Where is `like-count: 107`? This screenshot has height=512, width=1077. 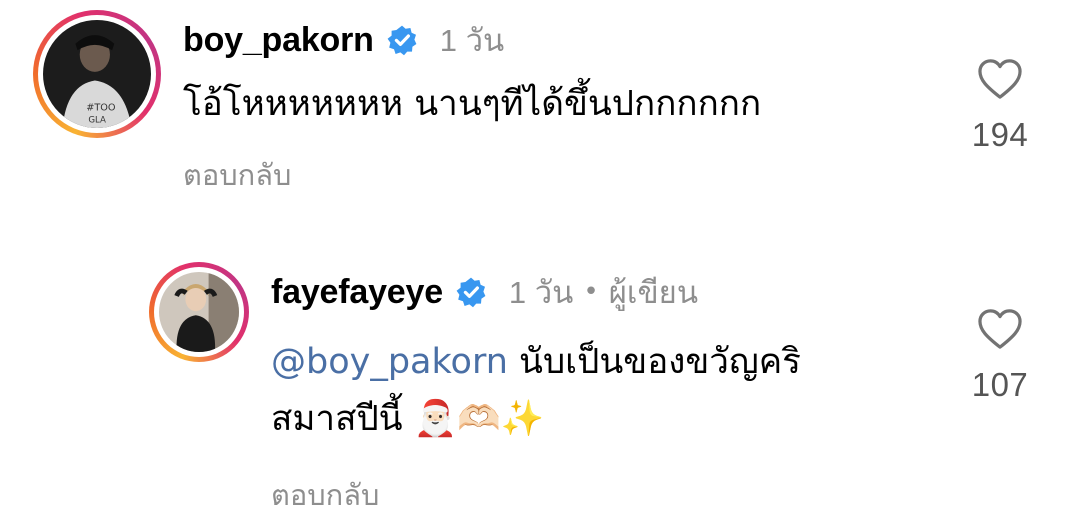
like-count: 107 is located at coordinates (1000, 384).